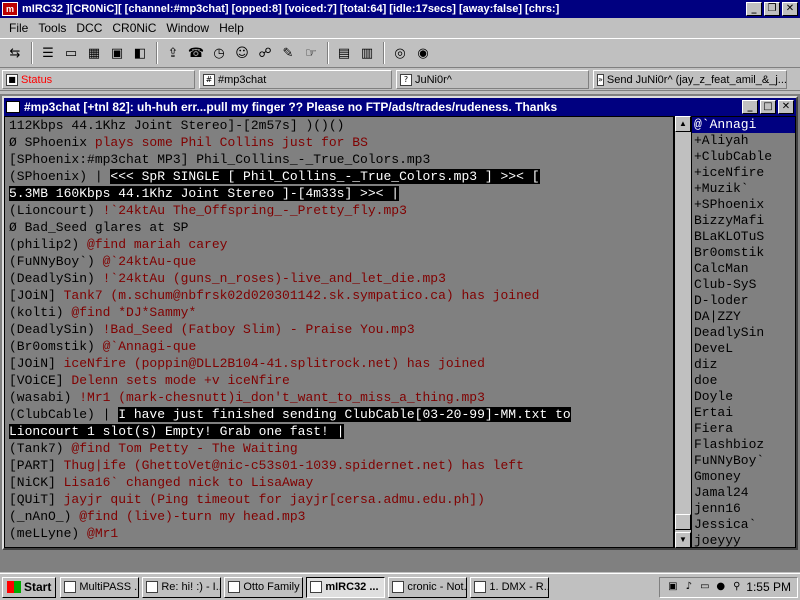 The image size is (800, 600). Describe the element at coordinates (790, 9) in the screenshot. I see `close-button: ✕` at that location.